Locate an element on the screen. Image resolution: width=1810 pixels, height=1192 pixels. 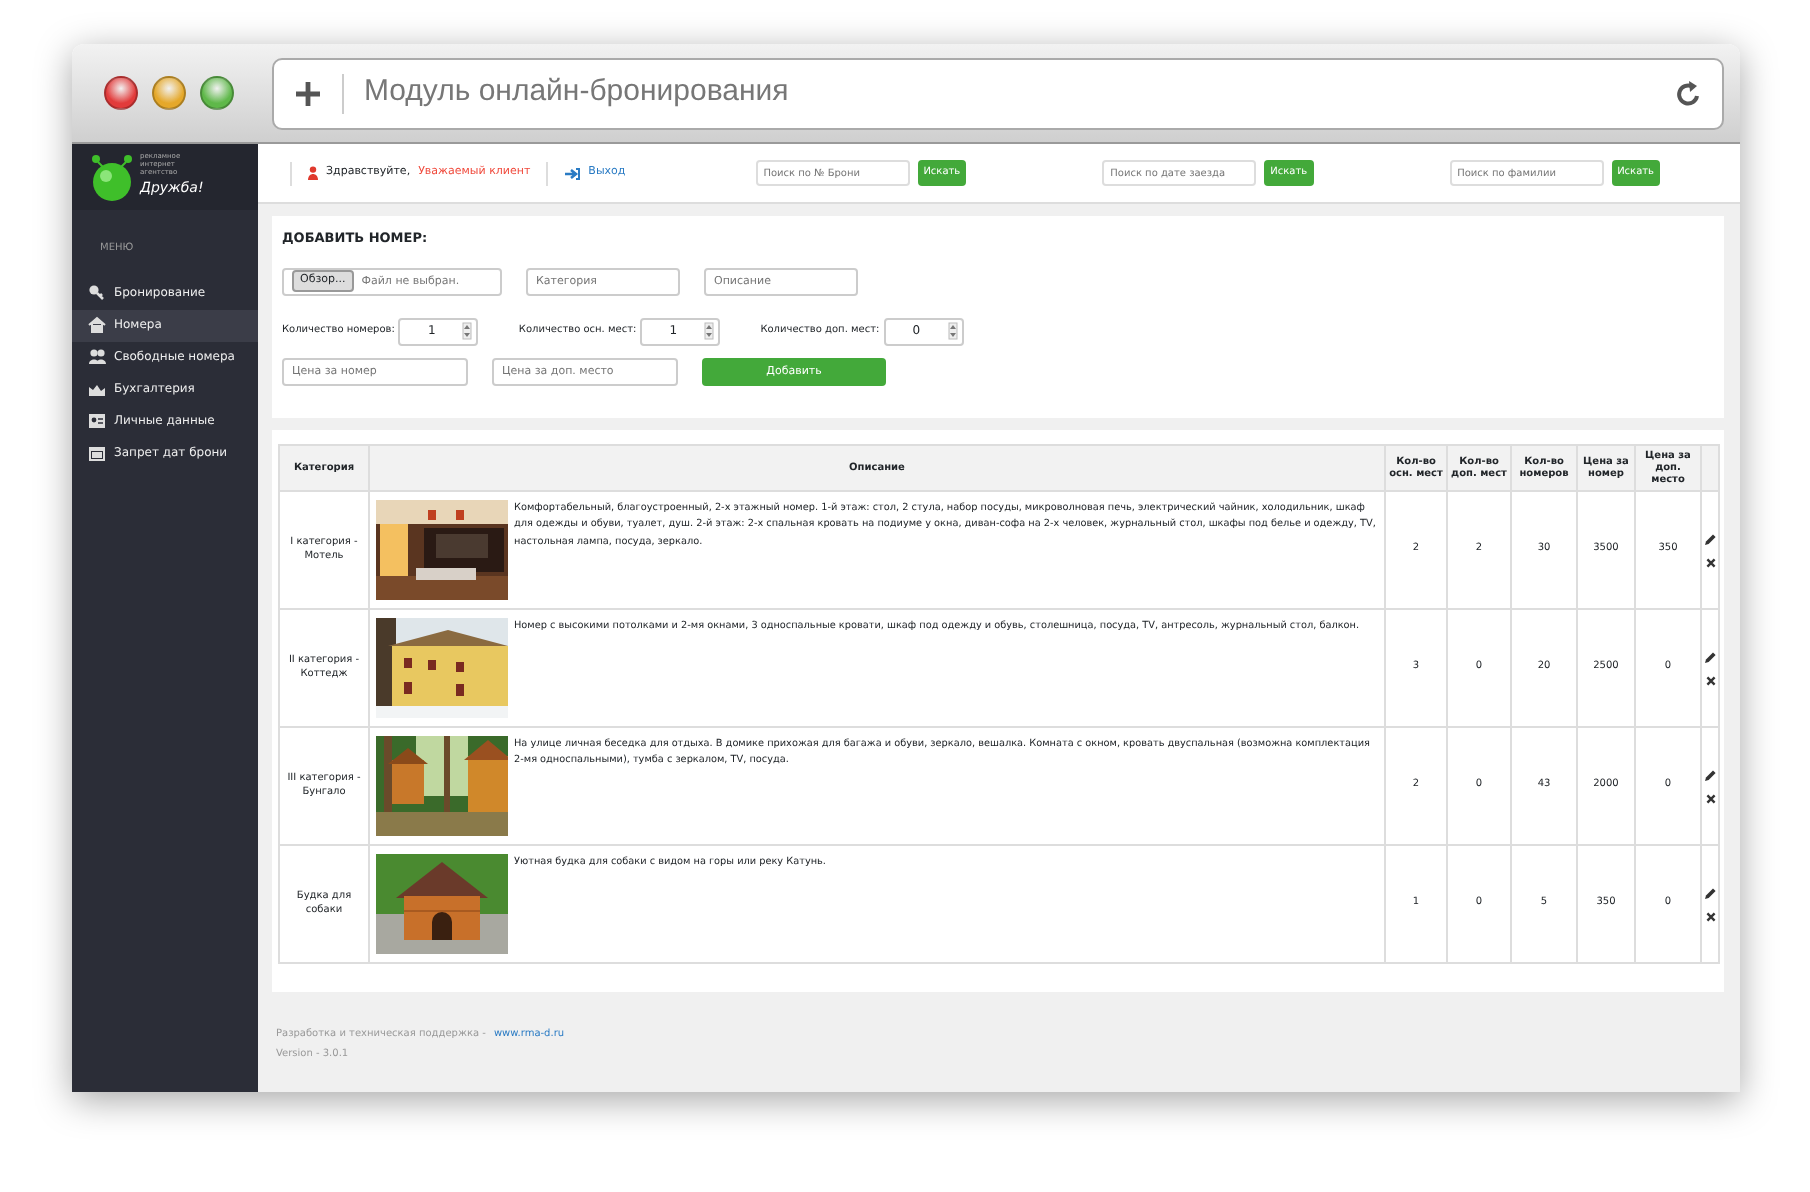
key-icon is located at coordinates (97, 293).